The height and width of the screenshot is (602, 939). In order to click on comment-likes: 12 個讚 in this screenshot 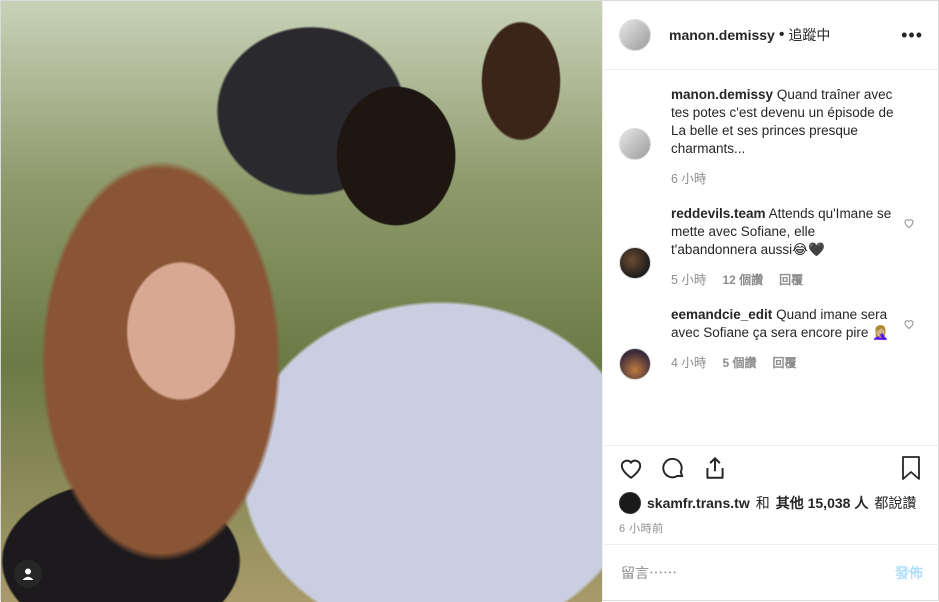, I will do `click(742, 280)`.